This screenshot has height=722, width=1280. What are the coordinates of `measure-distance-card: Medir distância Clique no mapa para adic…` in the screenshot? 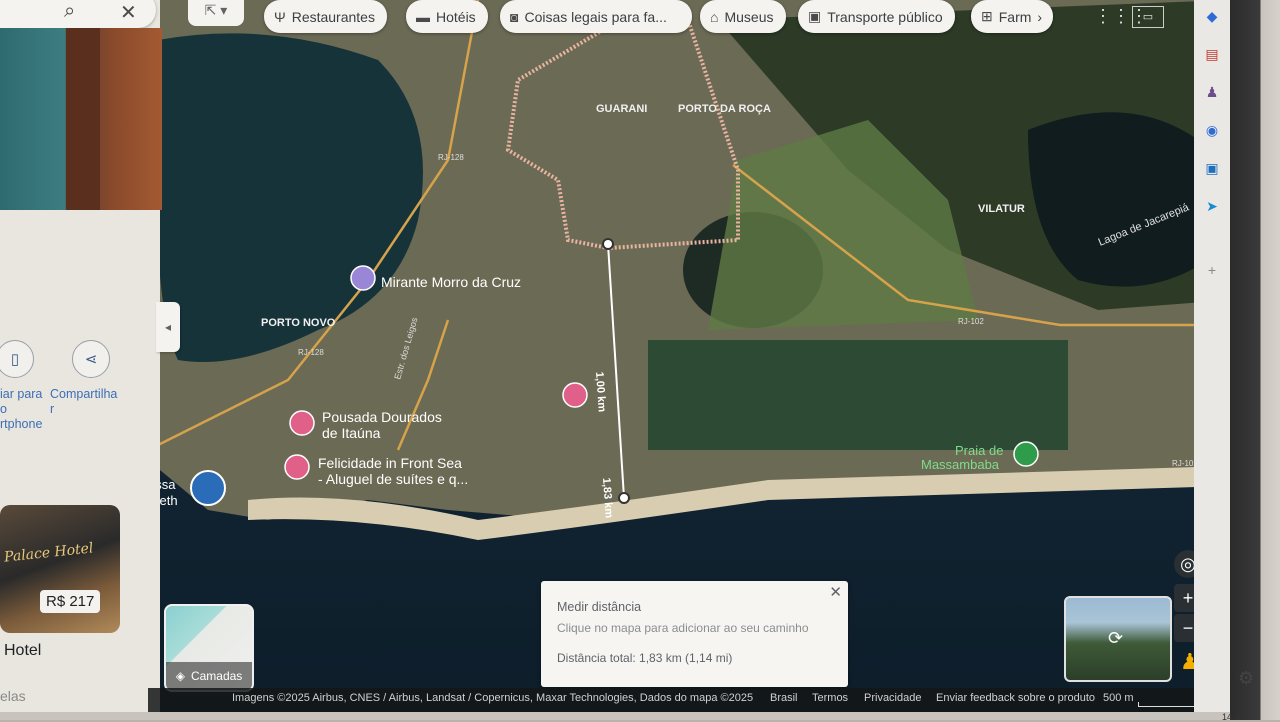 It's located at (694, 634).